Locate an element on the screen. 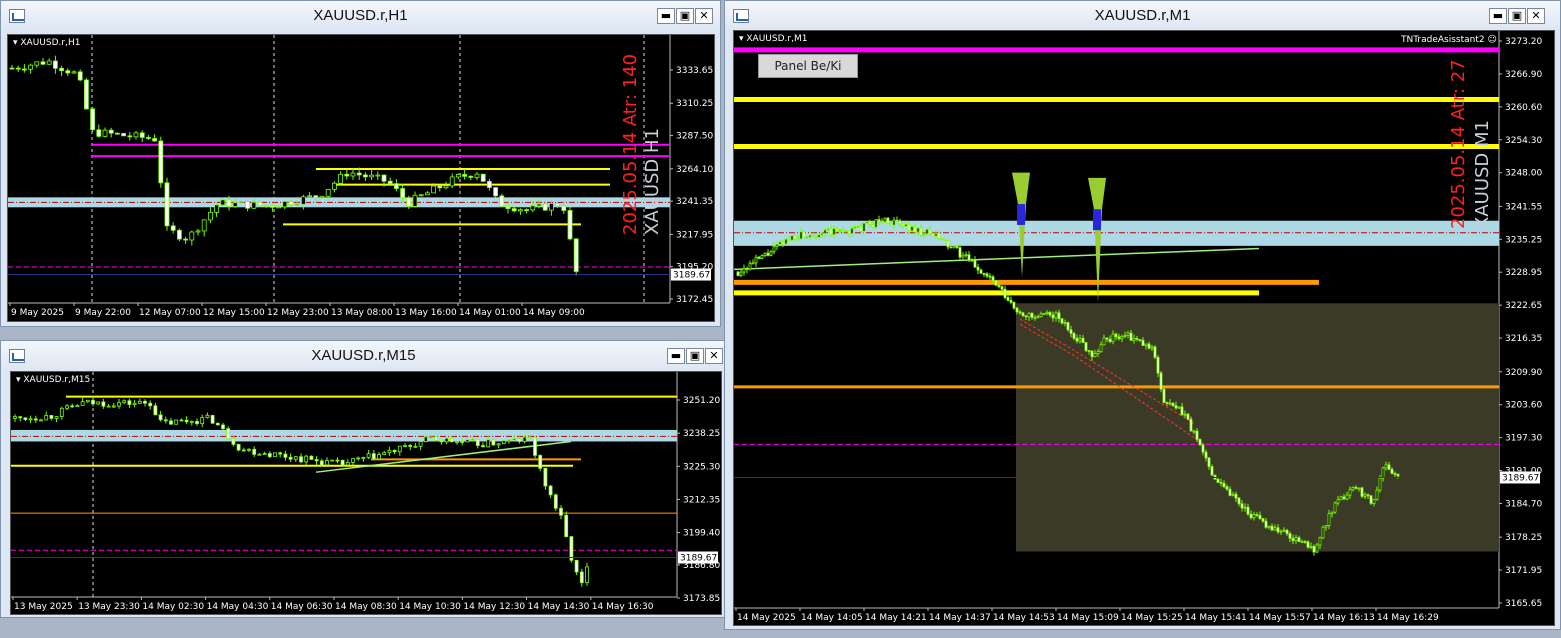  window-title: XAUUSD.r,M15 is located at coordinates (363, 355).